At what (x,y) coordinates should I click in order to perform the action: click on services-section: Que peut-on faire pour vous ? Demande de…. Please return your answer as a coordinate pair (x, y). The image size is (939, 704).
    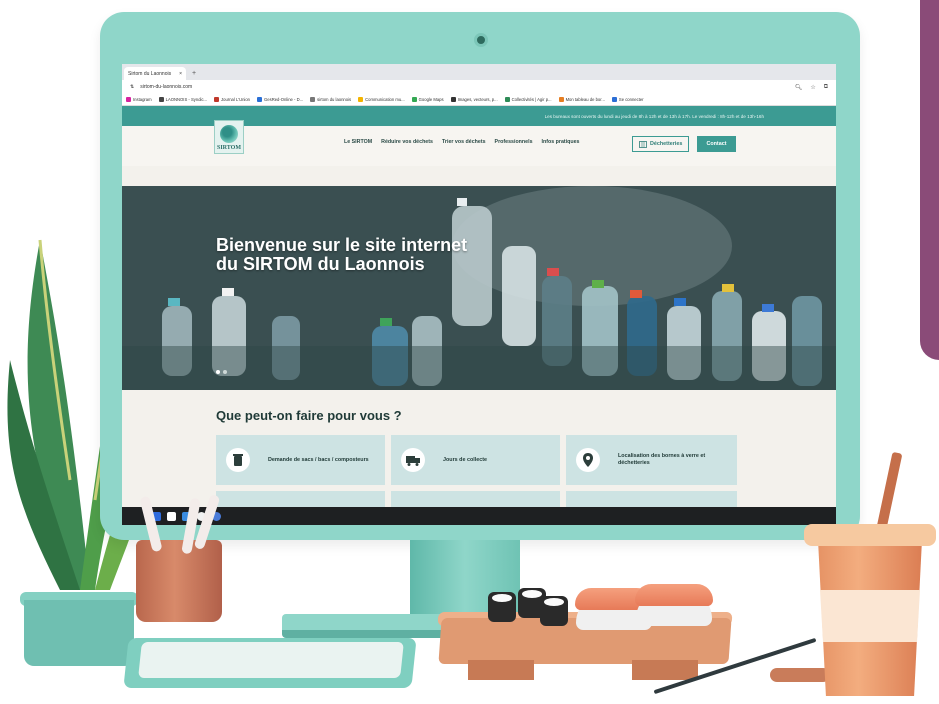
    Looking at the image, I should click on (479, 450).